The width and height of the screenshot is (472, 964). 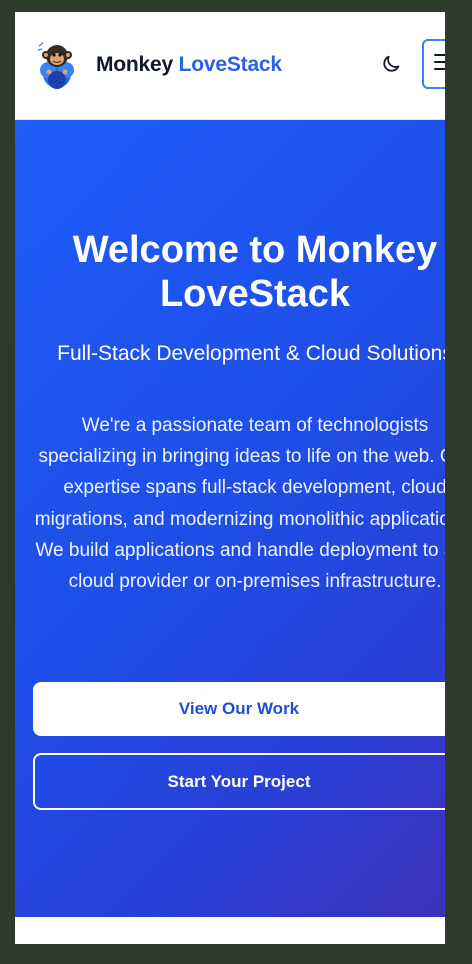 I want to click on next-section, so click(x=230, y=930).